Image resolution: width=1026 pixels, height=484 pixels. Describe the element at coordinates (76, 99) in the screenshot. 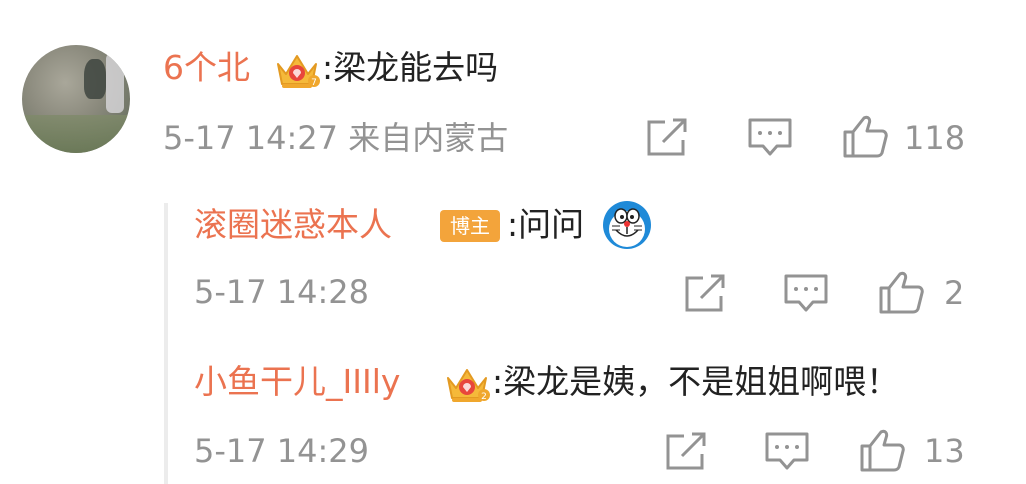

I see `avatar` at that location.